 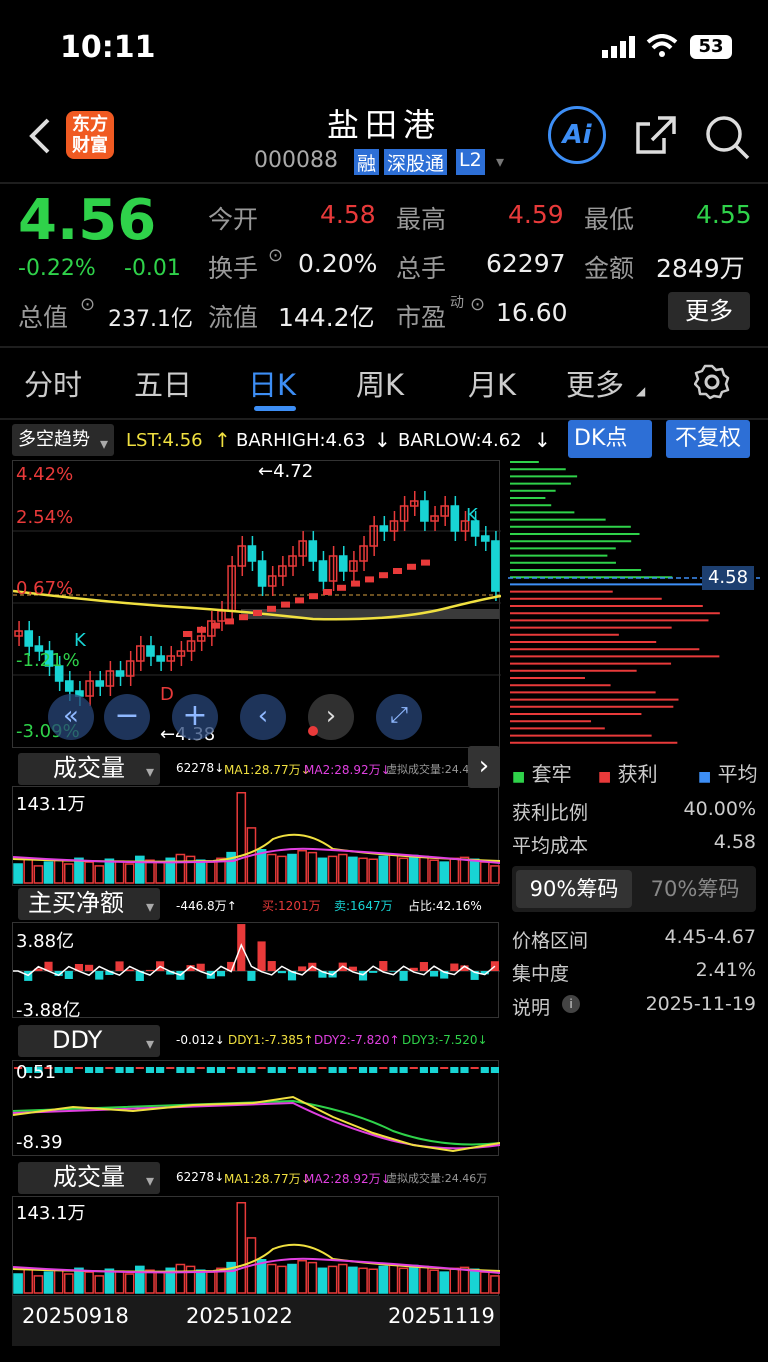 What do you see at coordinates (89, 1042) in the screenshot?
I see `ddy-select: DDY` at bounding box center [89, 1042].